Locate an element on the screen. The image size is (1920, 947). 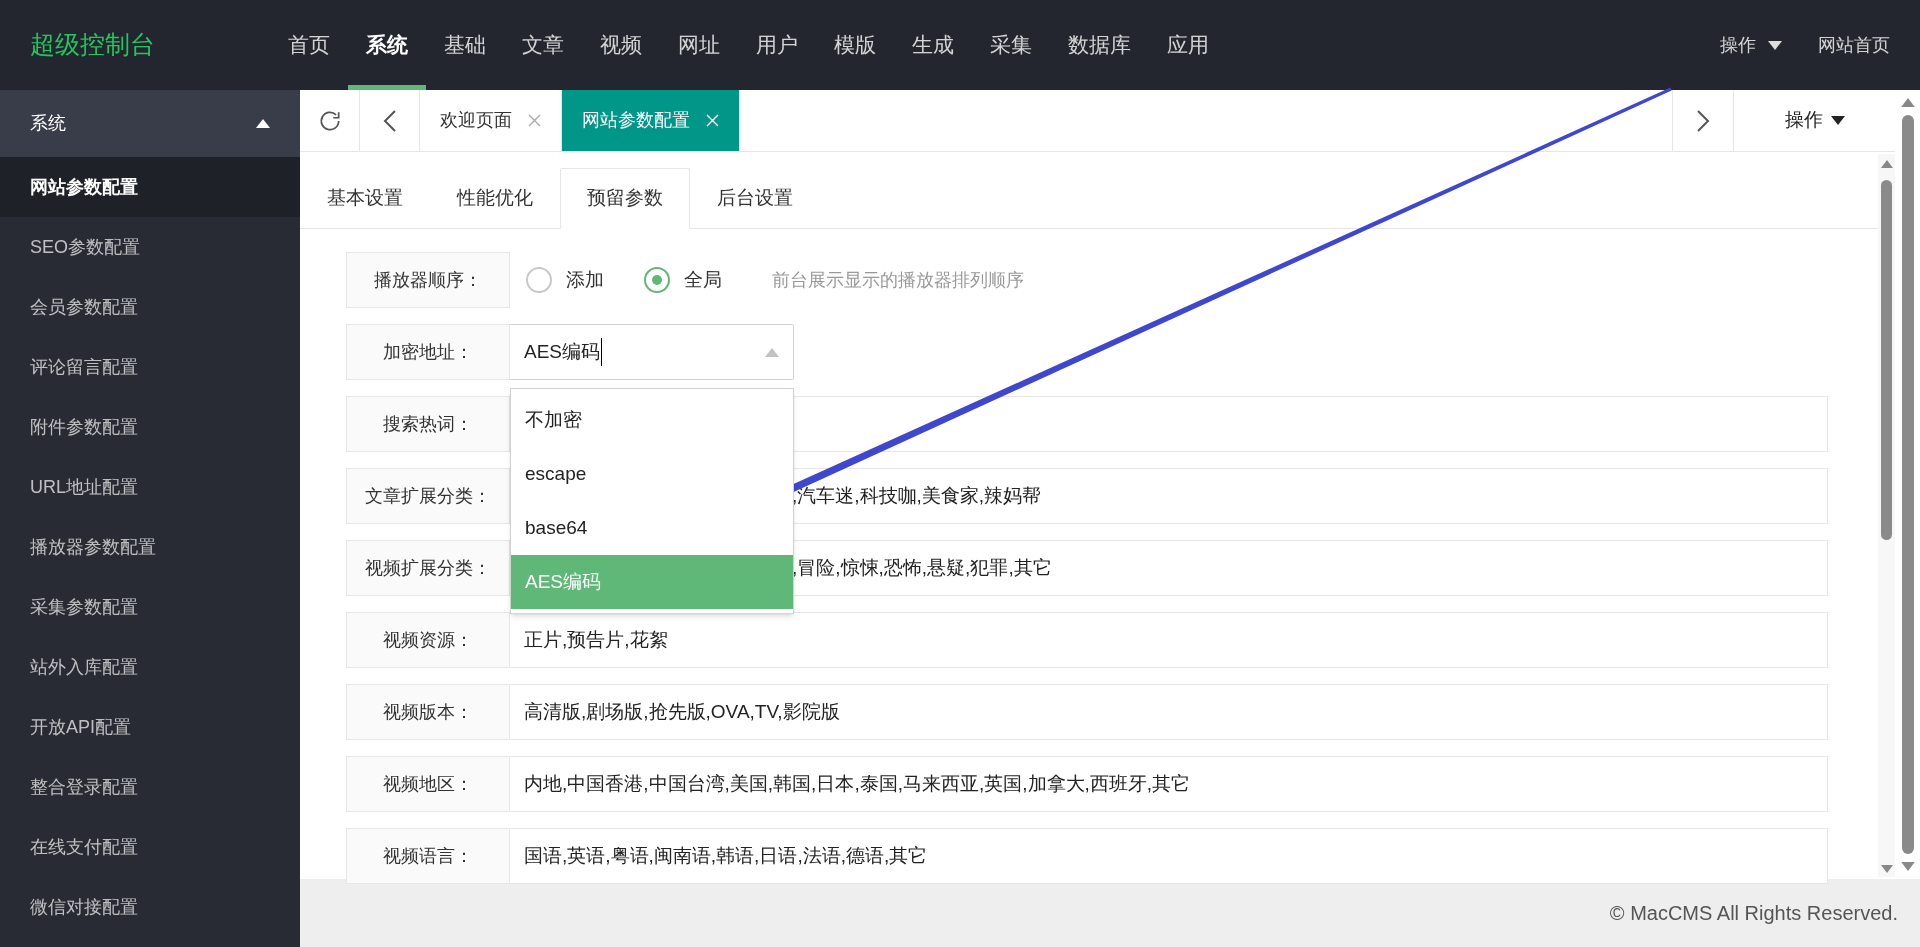
sub-tab: 后台设置 is located at coordinates (755, 198).